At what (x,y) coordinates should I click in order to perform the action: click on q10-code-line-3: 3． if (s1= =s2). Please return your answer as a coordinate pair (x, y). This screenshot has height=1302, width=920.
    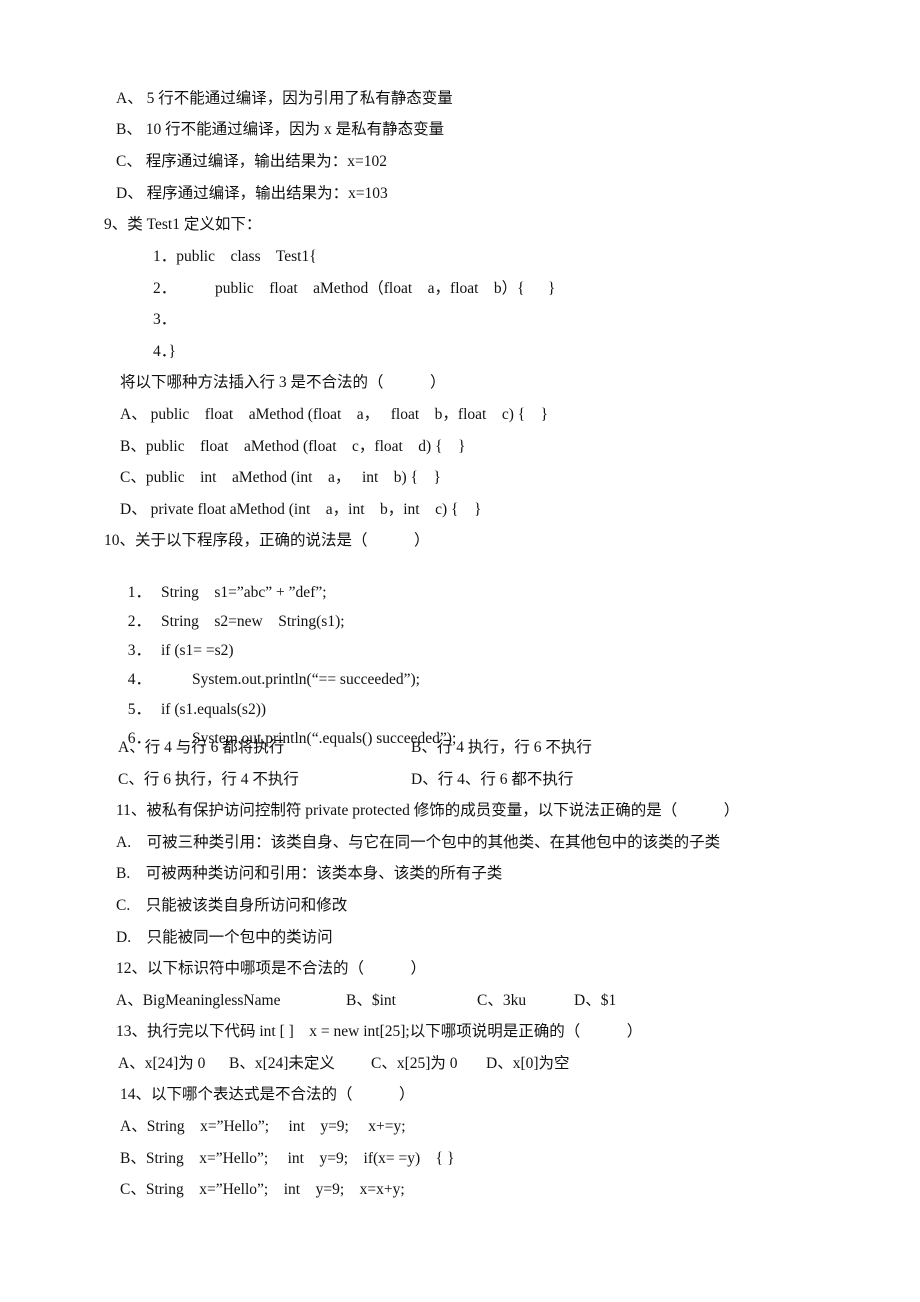
    Looking at the image, I should click on (177, 640).